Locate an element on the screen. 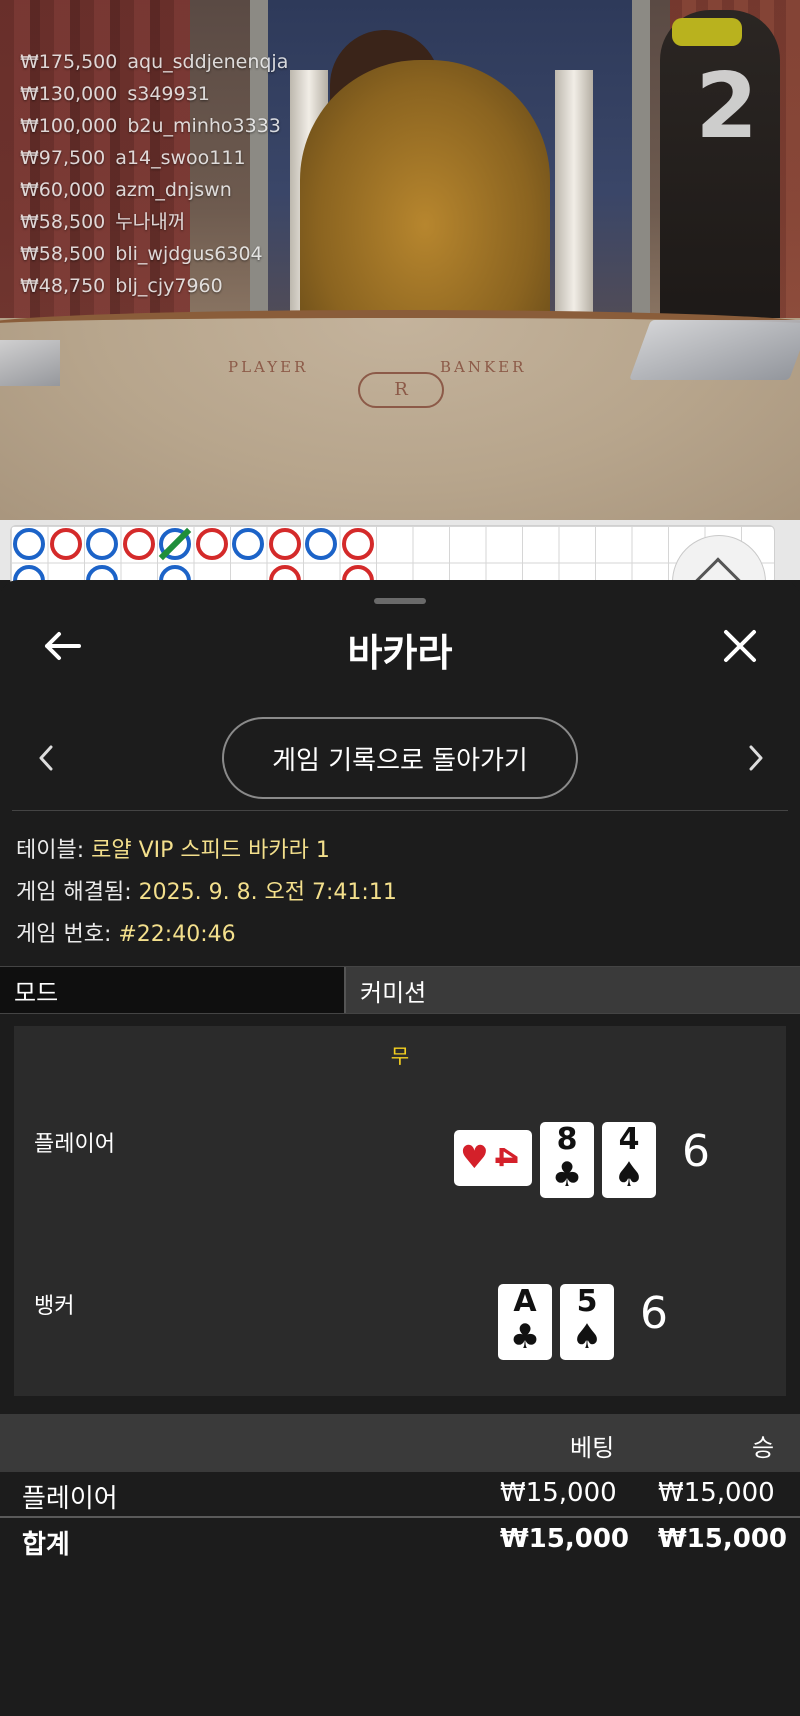  leaderboard-user: 누나내꺼 is located at coordinates (150, 222).